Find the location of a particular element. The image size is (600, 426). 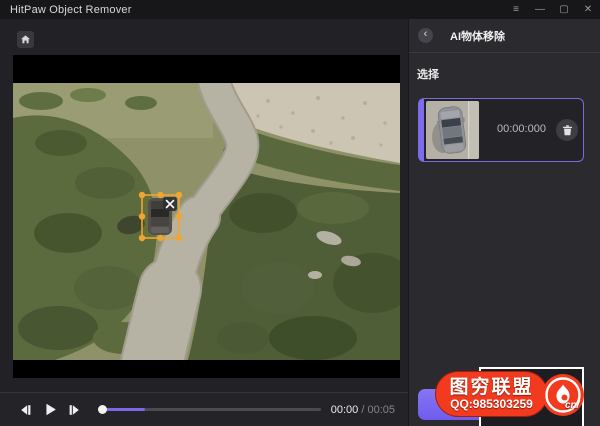

watermark-badge: 图穷联盟 QQ:985303259 is located at coordinates (491, 394).